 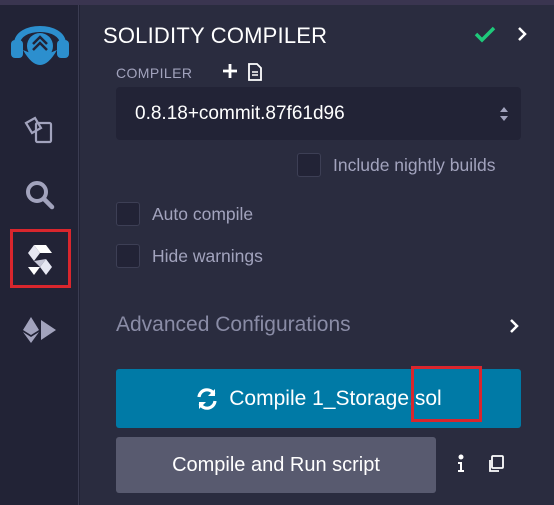 I want to click on include-nightly-label: Include nightly builds, so click(x=414, y=164).